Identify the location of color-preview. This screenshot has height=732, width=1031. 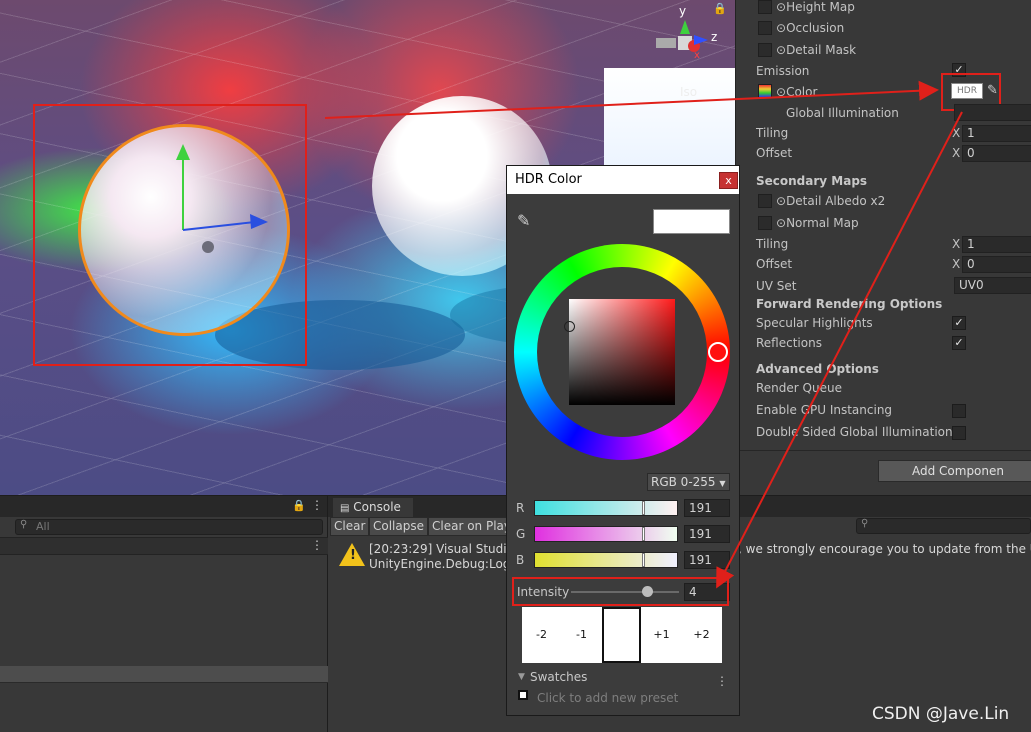
(691, 221).